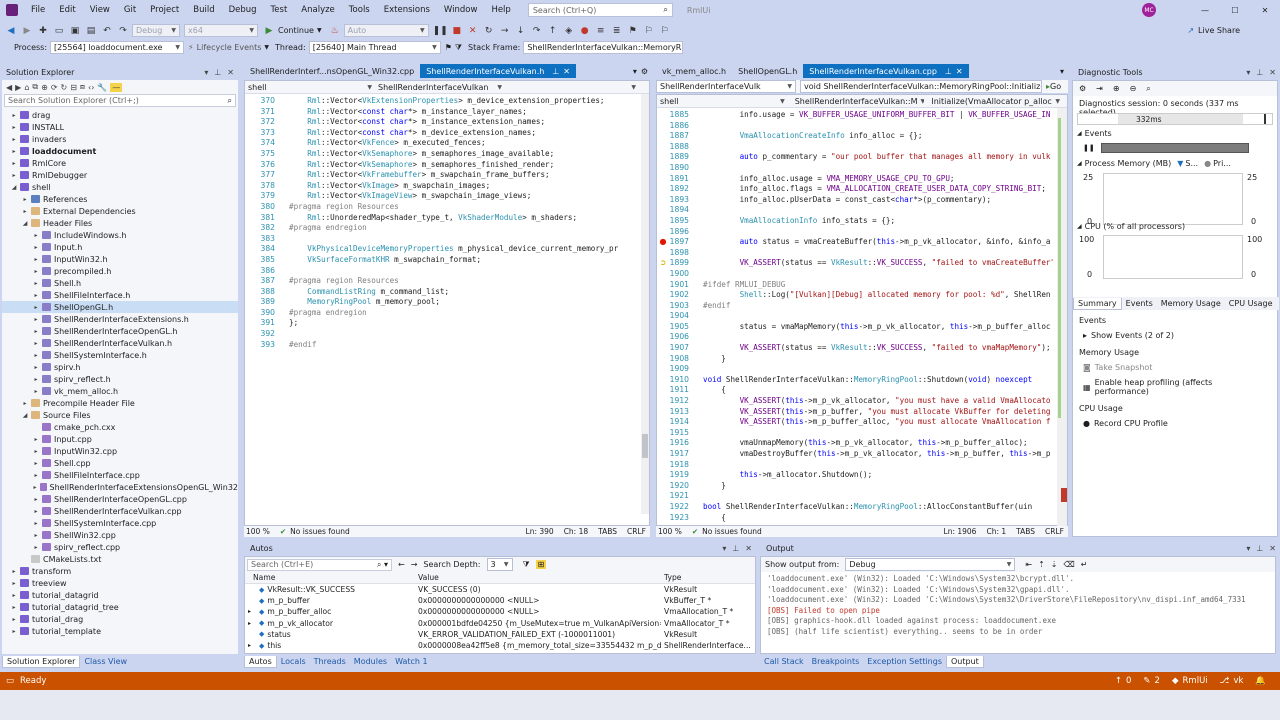 This screenshot has height=720, width=1280. Describe the element at coordinates (633, 31) in the screenshot. I see `bookmark-icon: ⚑` at that location.